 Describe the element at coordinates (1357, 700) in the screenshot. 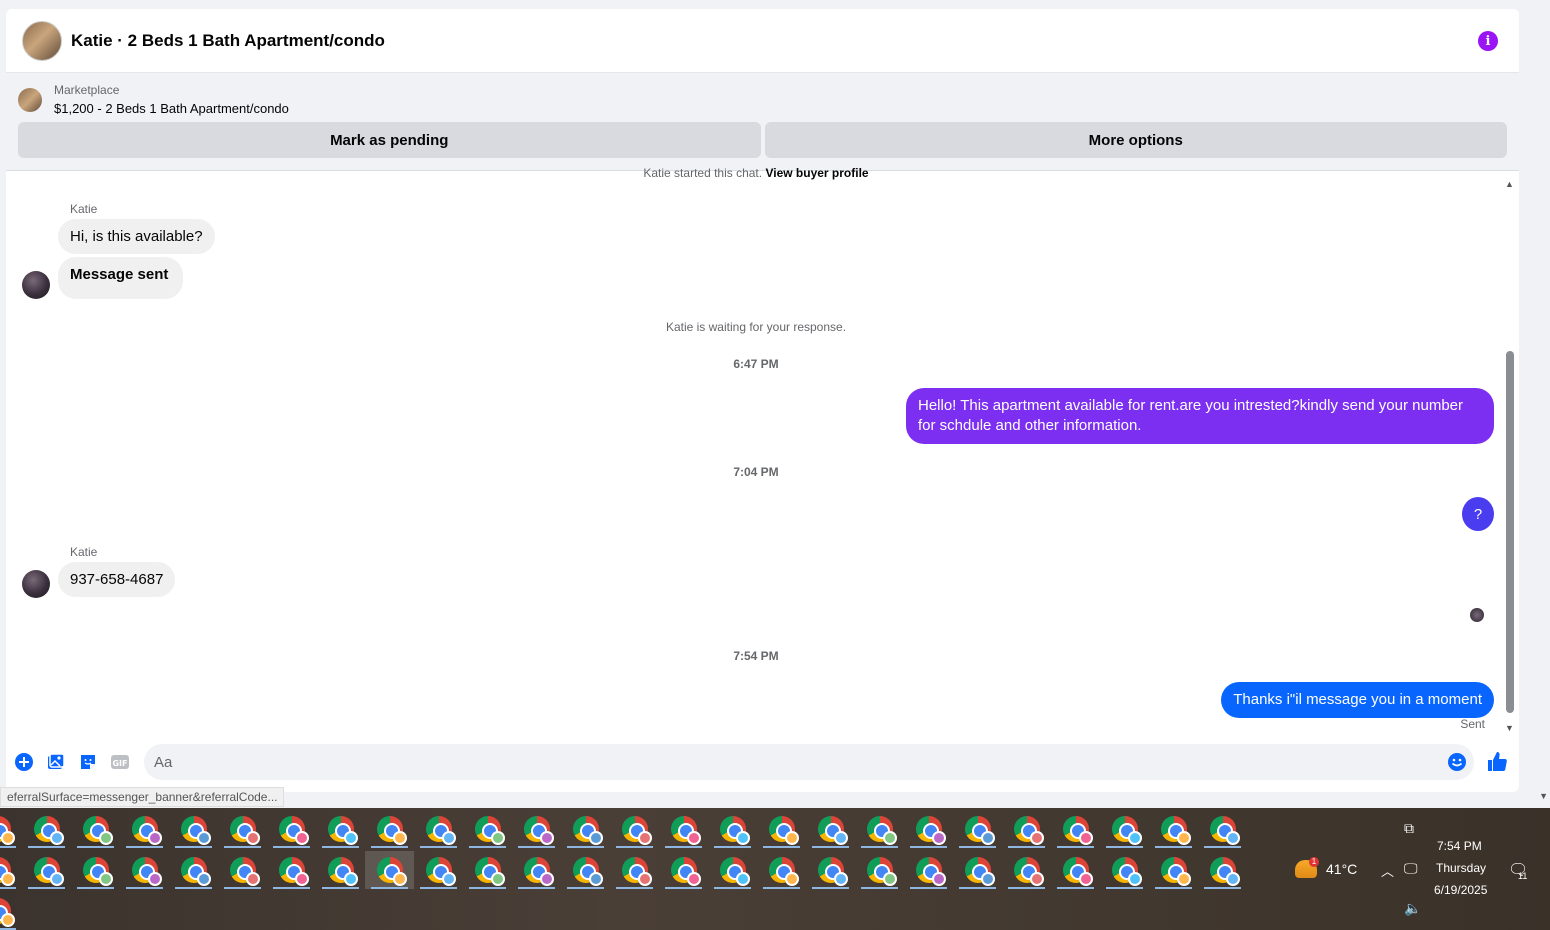

I see `outgoing-message: Thanks i"il message you in a moment` at that location.